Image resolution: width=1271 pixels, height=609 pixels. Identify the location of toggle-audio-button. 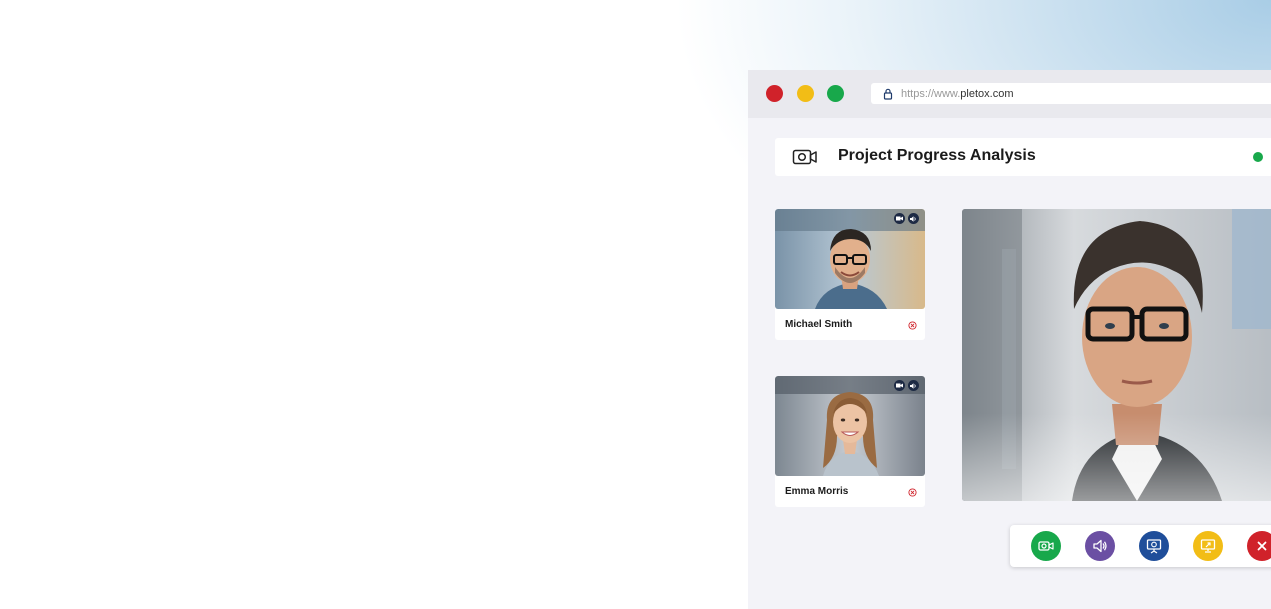
(1100, 546).